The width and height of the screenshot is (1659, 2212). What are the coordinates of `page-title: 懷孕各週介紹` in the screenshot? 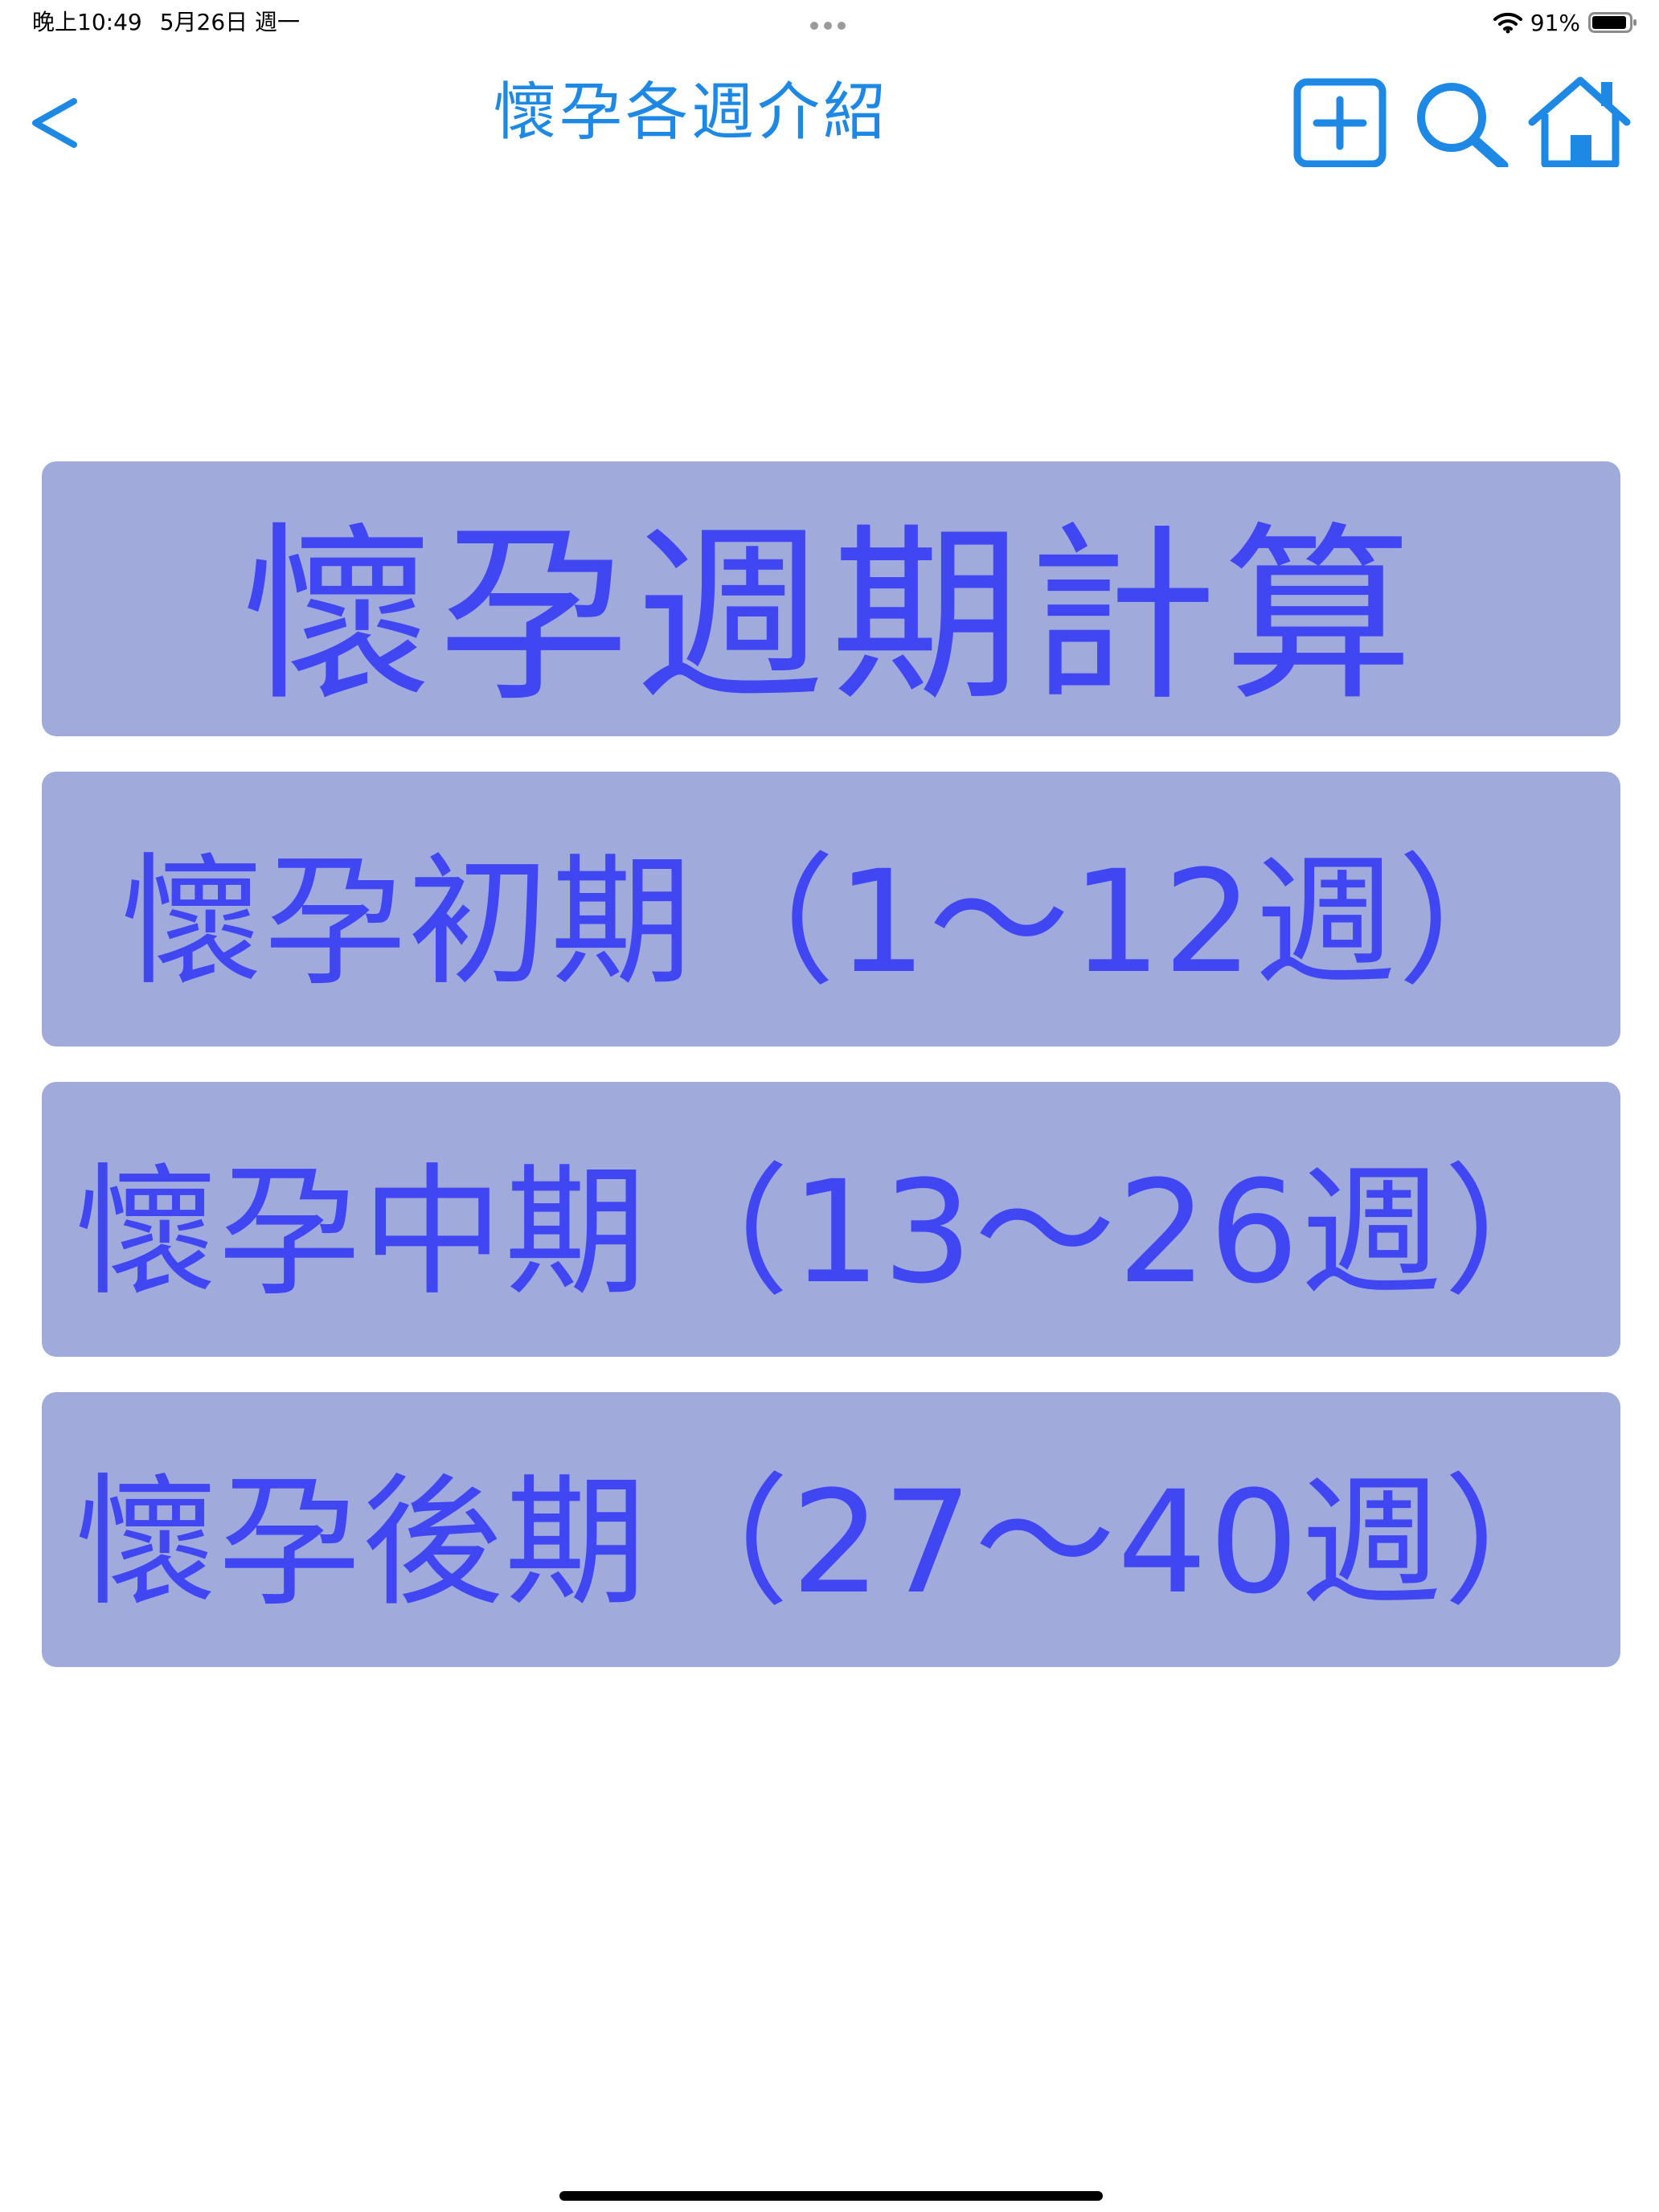 It's located at (691, 112).